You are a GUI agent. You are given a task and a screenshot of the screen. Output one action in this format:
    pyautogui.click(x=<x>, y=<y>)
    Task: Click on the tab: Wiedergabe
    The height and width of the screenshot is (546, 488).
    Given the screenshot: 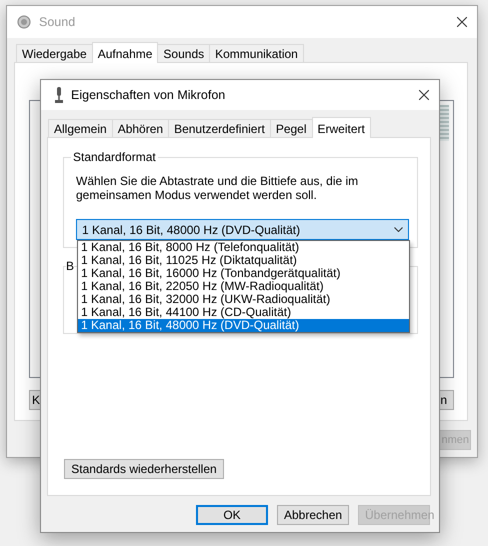 What is the action you would take?
    pyautogui.click(x=54, y=53)
    